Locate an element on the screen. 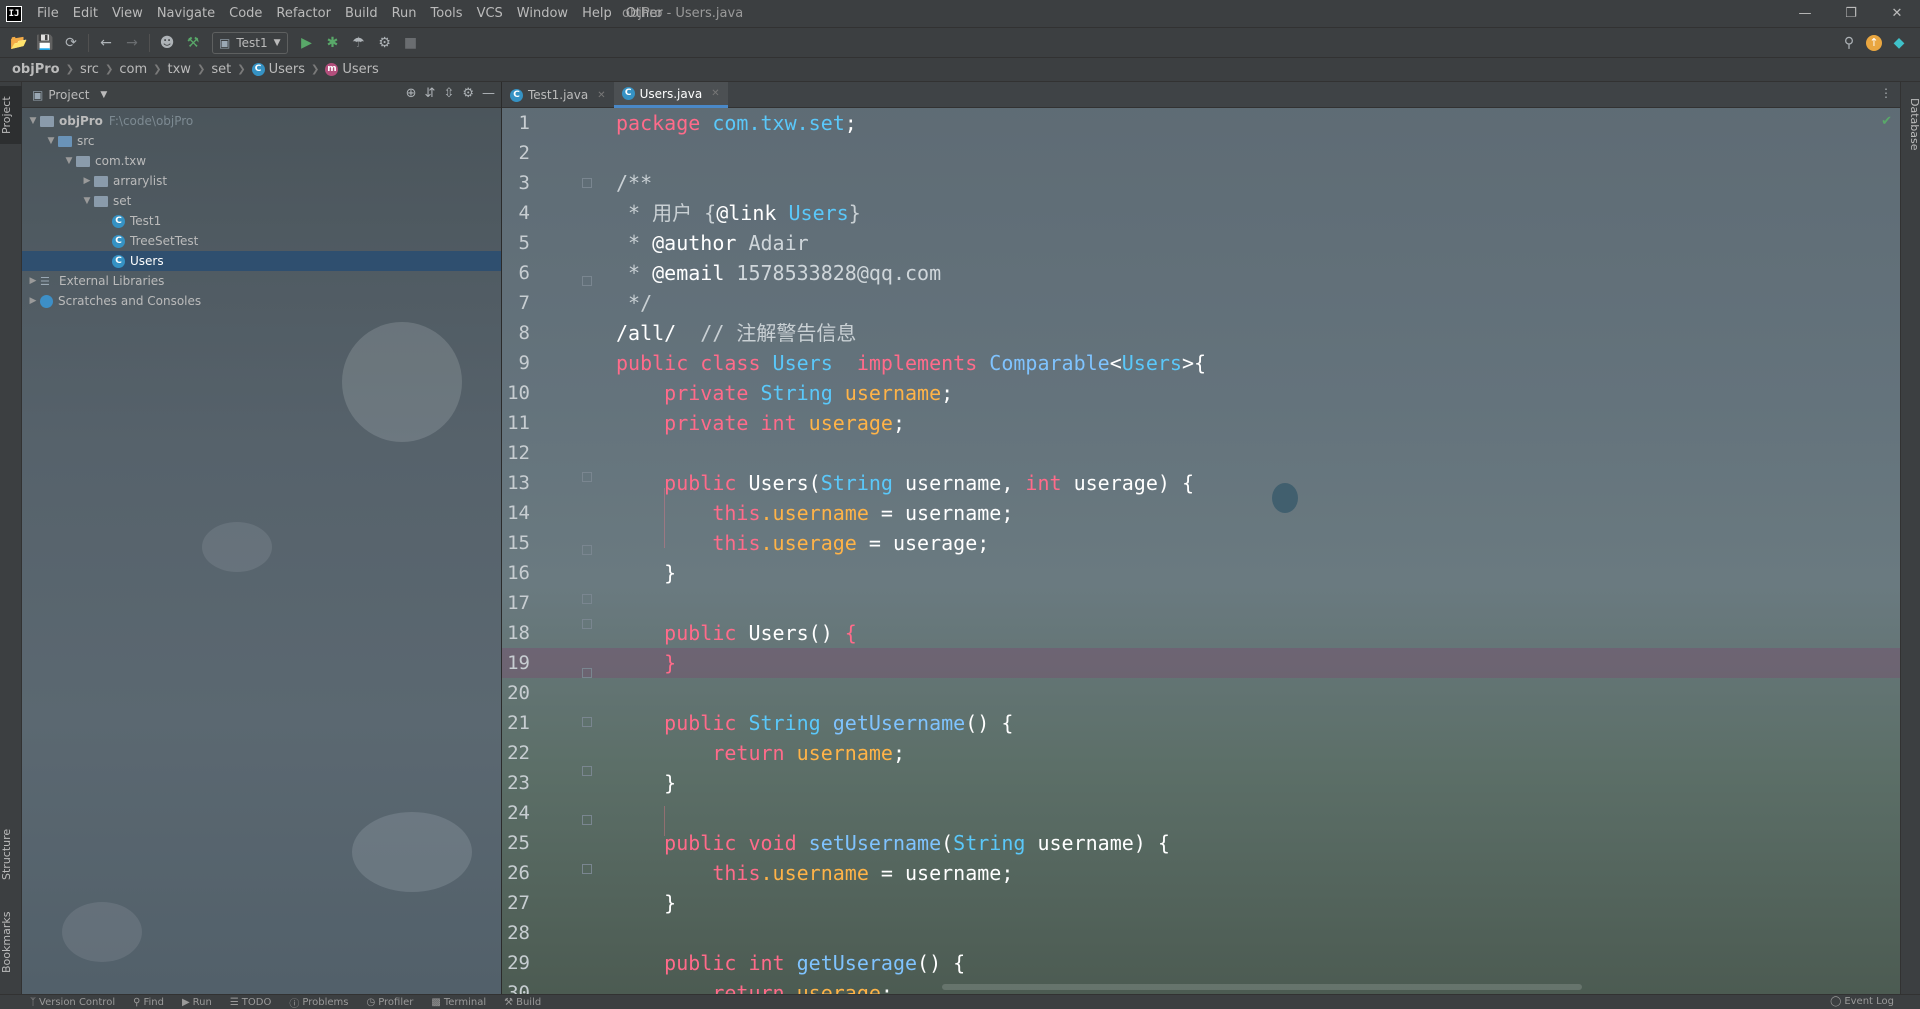  tree-item-scratches: ▶ Scratches and Consoles is located at coordinates (261, 301).